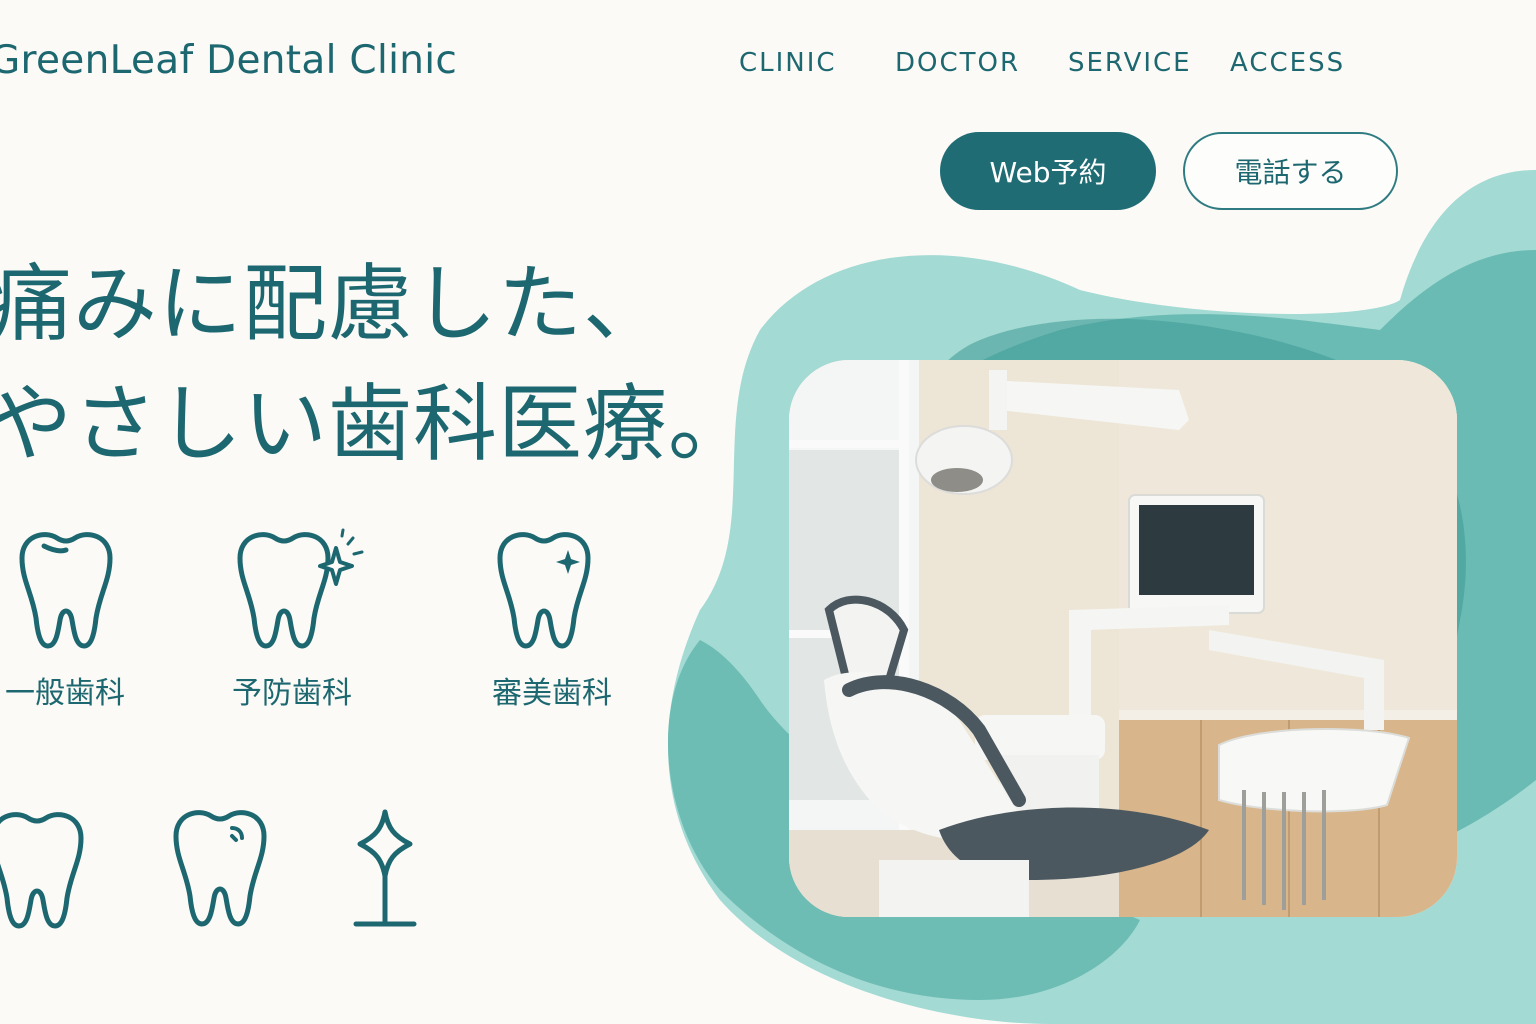 Image resolution: width=1536 pixels, height=1024 pixels. What do you see at coordinates (65, 693) in the screenshot?
I see `service-general-label: 一般歯科` at bounding box center [65, 693].